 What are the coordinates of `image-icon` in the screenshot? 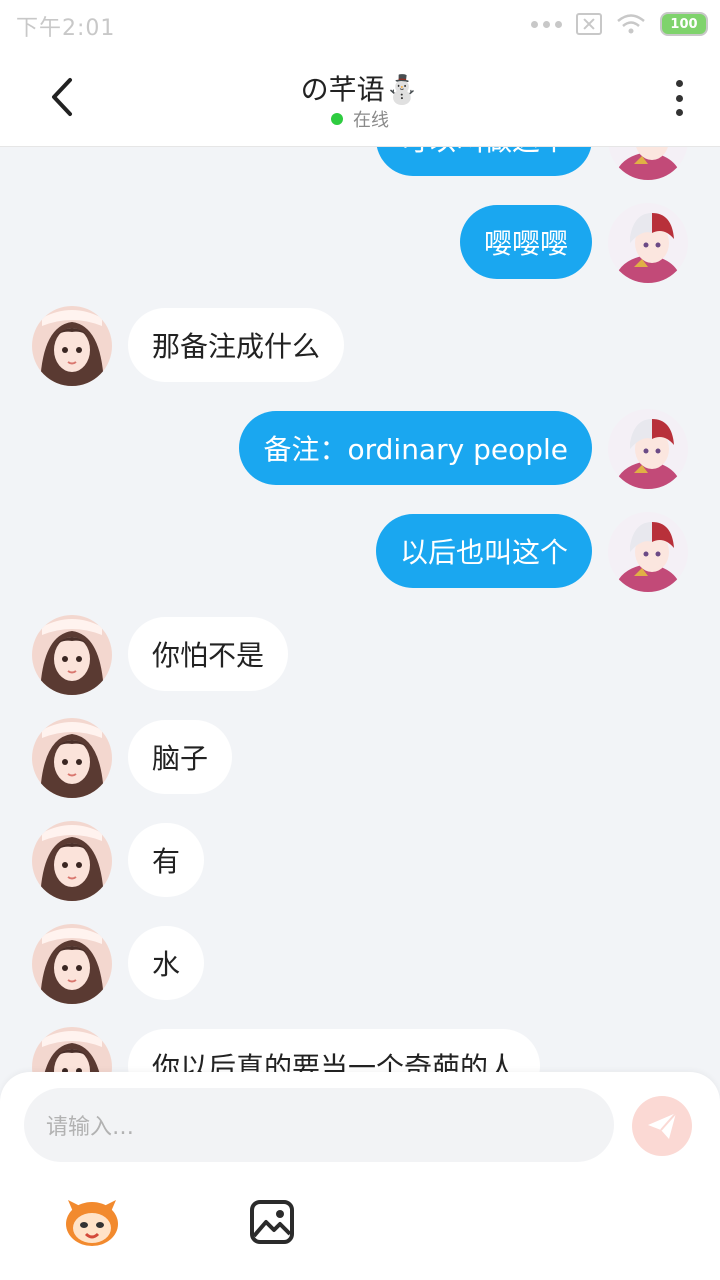 It's located at (272, 1222).